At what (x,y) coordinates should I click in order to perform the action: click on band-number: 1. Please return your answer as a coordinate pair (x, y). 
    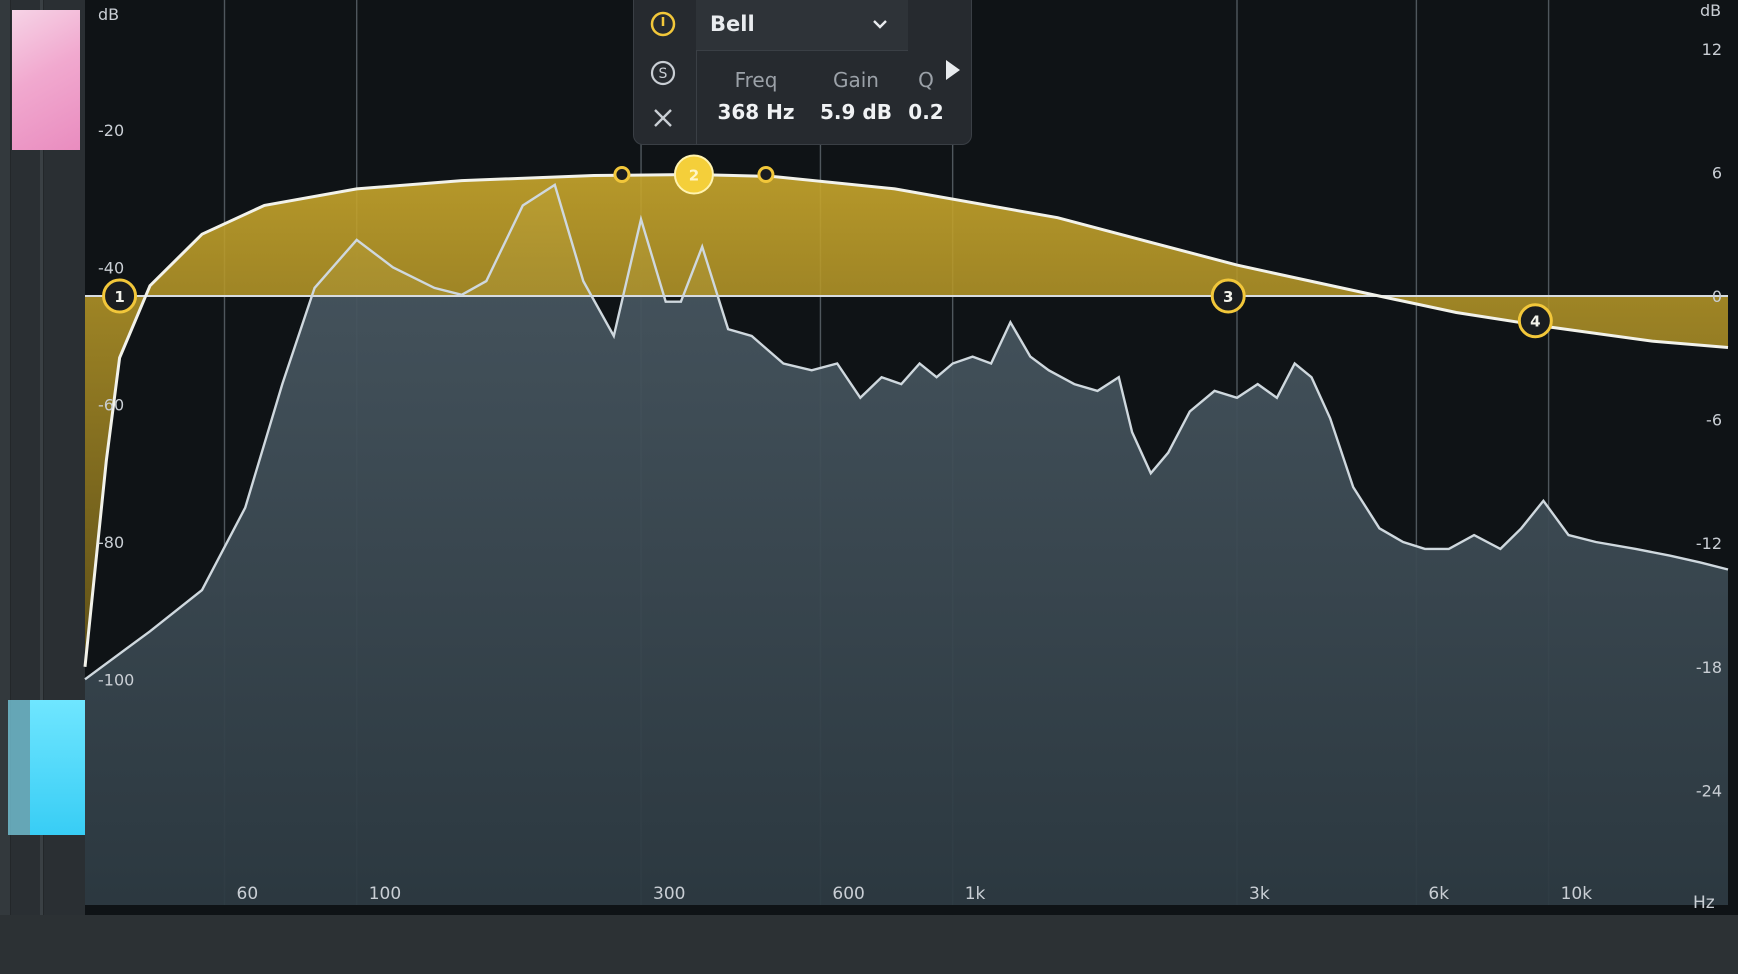
    Looking at the image, I should click on (119, 297).